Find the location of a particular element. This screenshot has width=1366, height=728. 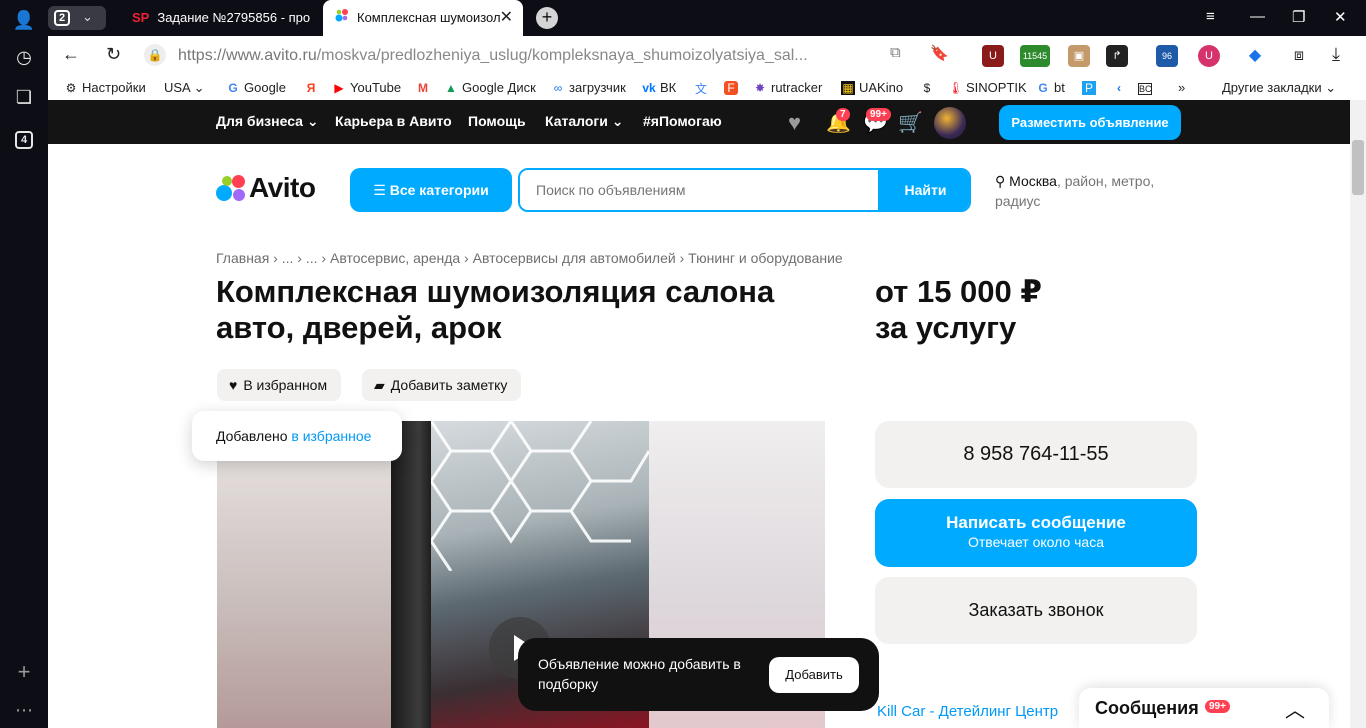

crumb-home: Главная is located at coordinates (242, 258).